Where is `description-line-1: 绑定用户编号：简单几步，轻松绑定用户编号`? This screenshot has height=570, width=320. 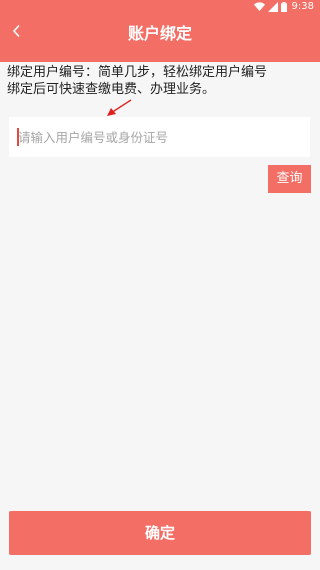 description-line-1: 绑定用户编号：简单几步，轻松绑定用户编号 is located at coordinates (137, 72).